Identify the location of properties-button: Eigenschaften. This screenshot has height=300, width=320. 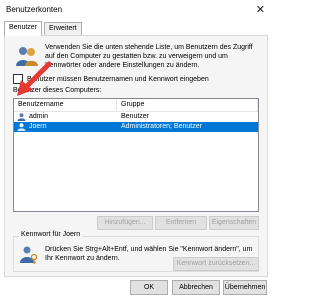
(234, 223).